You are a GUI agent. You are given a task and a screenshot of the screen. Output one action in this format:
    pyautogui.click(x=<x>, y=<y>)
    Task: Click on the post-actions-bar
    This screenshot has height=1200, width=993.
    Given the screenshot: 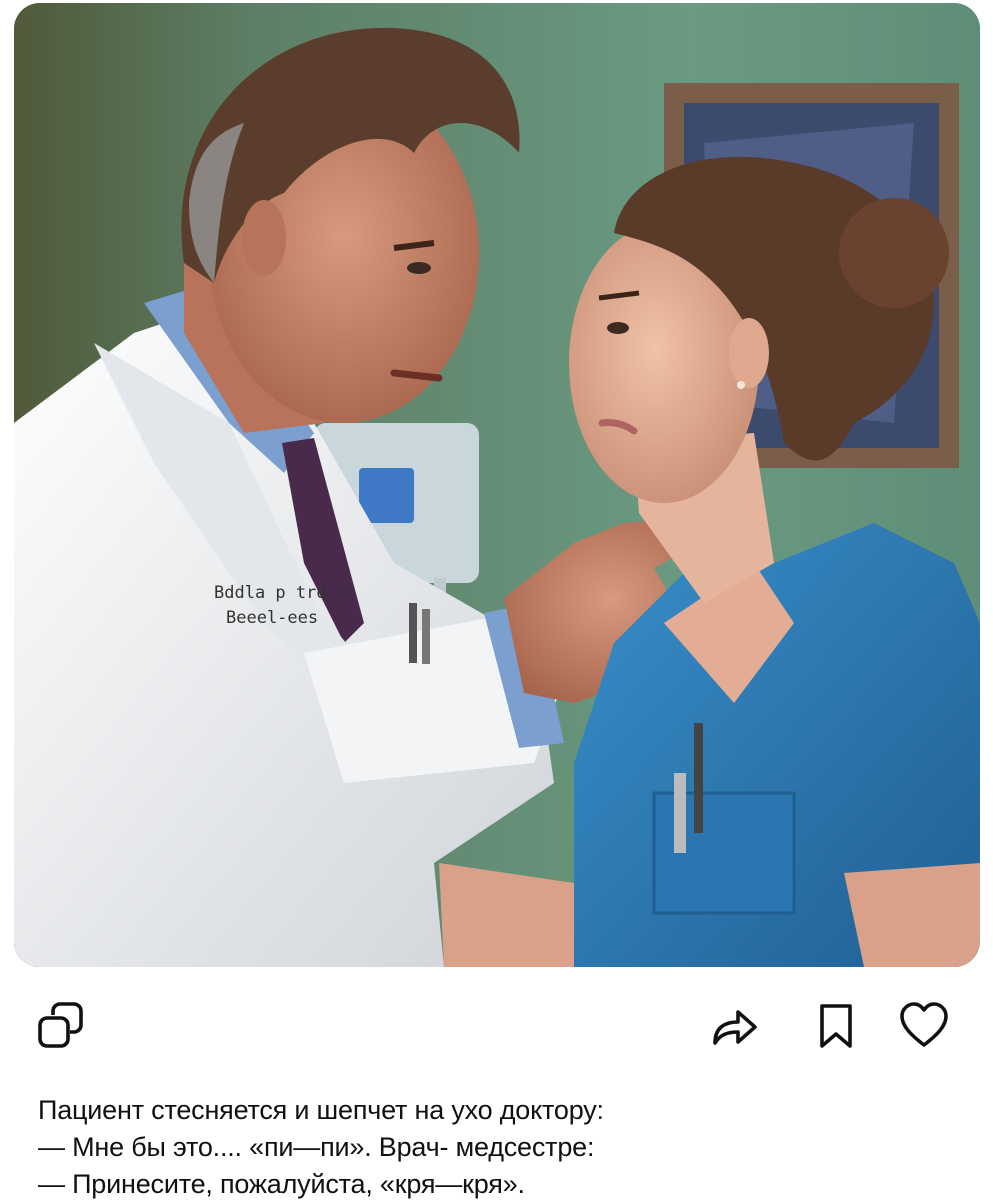 What is the action you would take?
    pyautogui.click(x=496, y=1025)
    